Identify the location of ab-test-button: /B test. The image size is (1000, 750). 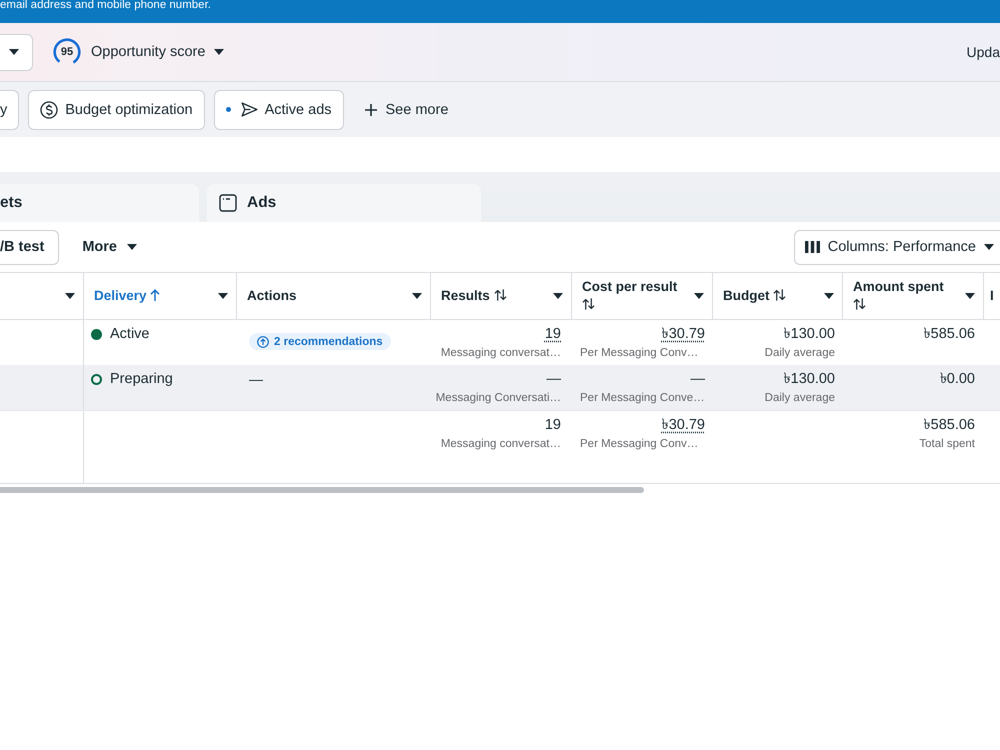
(30, 247).